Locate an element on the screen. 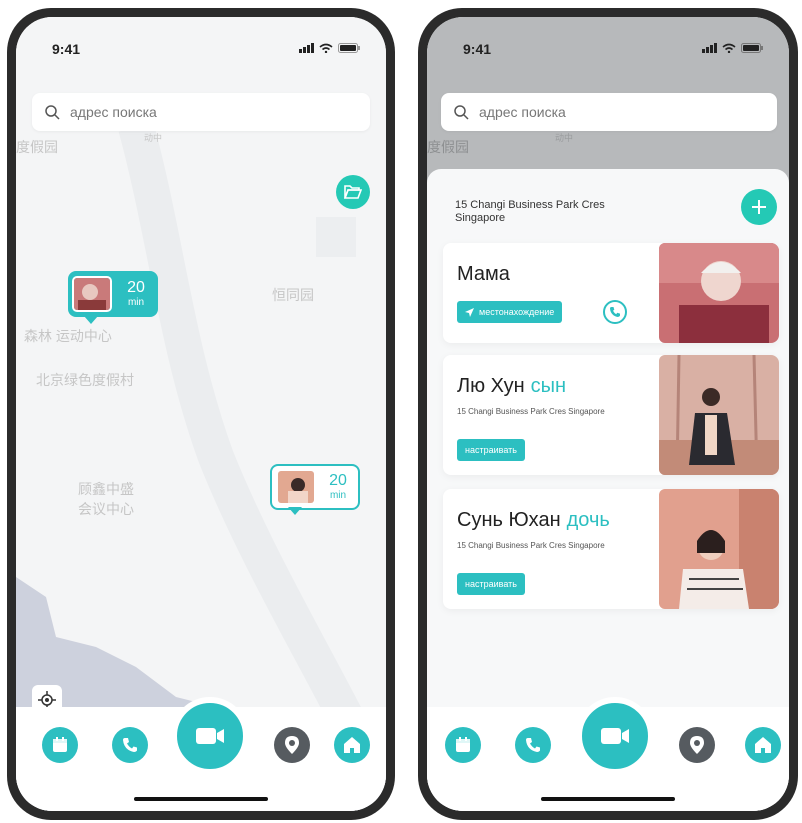 The width and height of the screenshot is (802, 823). contact-role: дочь is located at coordinates (588, 520).